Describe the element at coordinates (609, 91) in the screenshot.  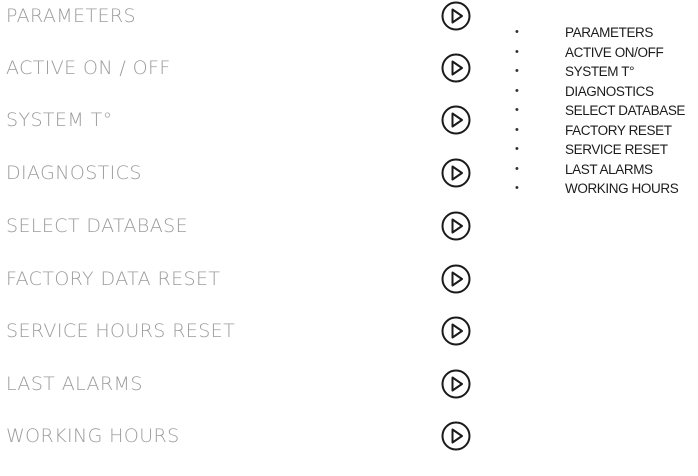
I see `list-item-label: DIAGNOSTICS` at that location.